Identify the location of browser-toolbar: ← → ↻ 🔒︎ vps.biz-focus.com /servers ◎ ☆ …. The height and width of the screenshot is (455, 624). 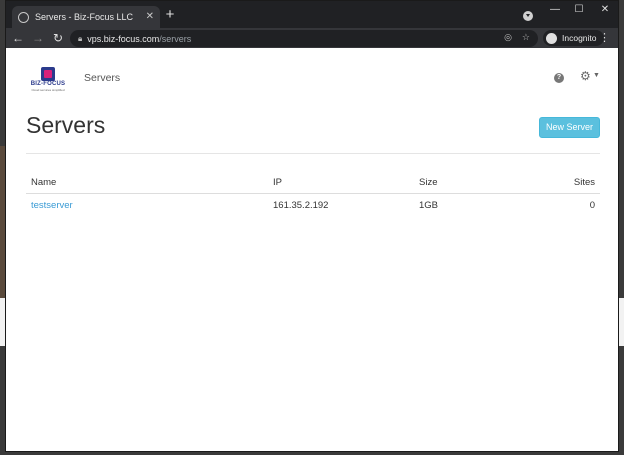
(312, 38).